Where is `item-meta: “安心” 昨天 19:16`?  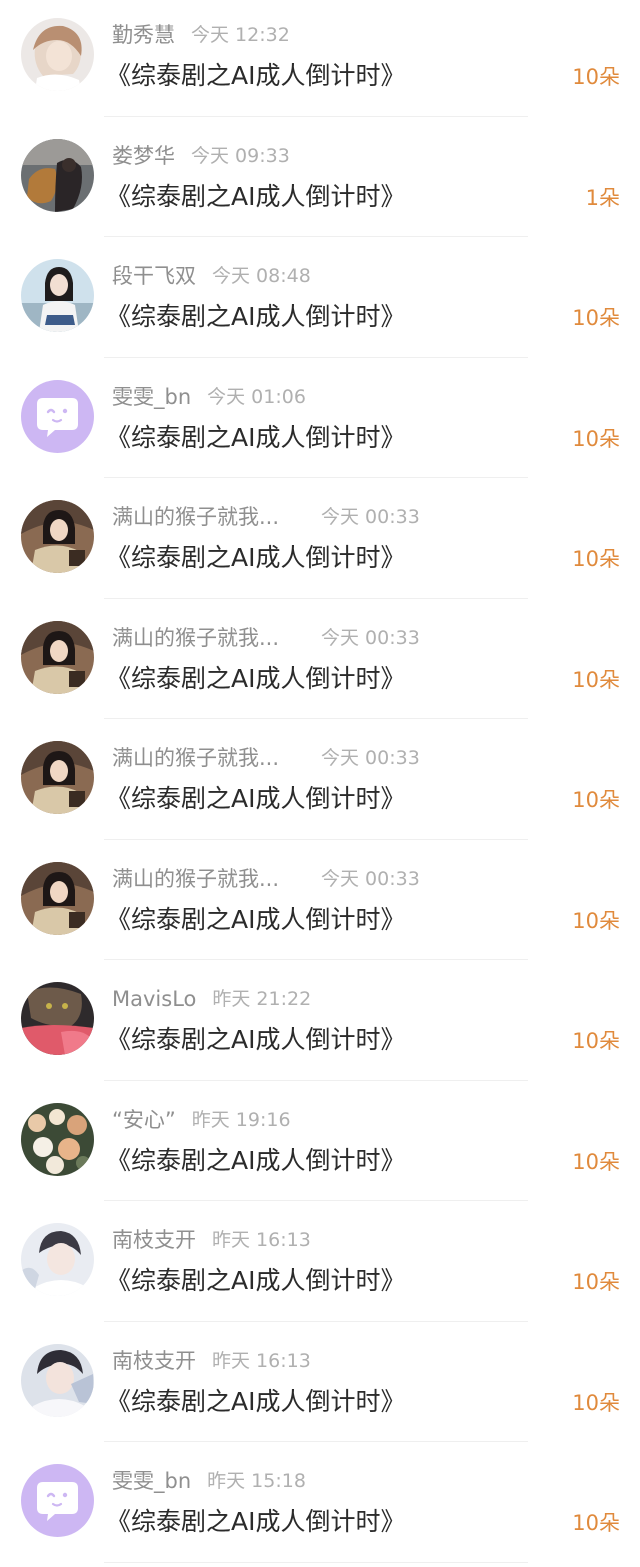
item-meta: “安心” 昨天 19:16 is located at coordinates (201, 1120).